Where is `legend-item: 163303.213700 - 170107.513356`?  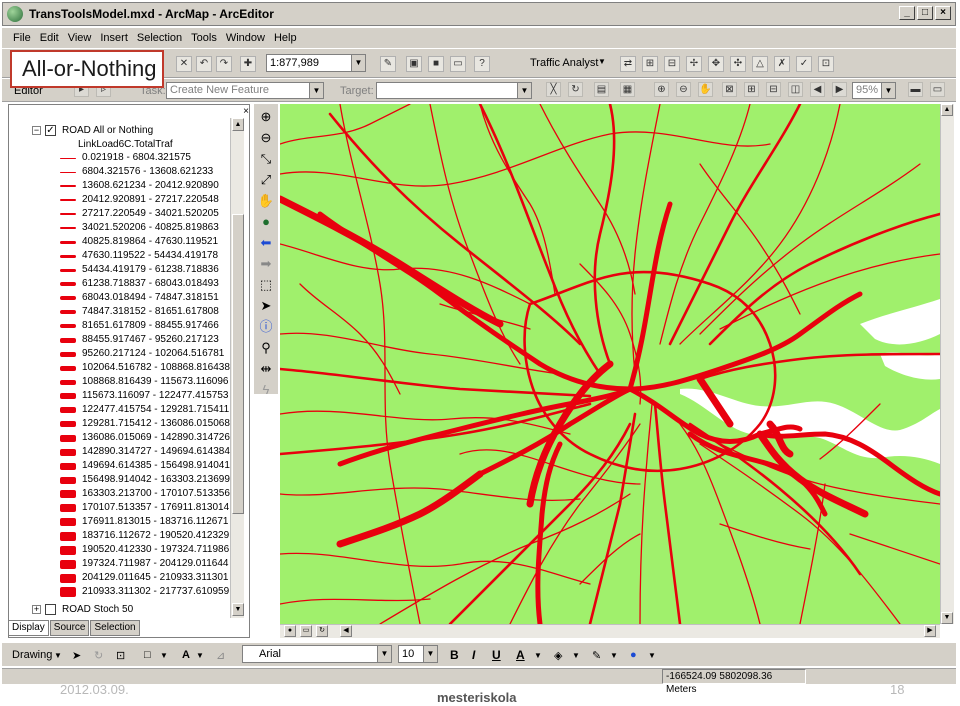 legend-item: 163303.213700 - 170107.513356 is located at coordinates (145, 494).